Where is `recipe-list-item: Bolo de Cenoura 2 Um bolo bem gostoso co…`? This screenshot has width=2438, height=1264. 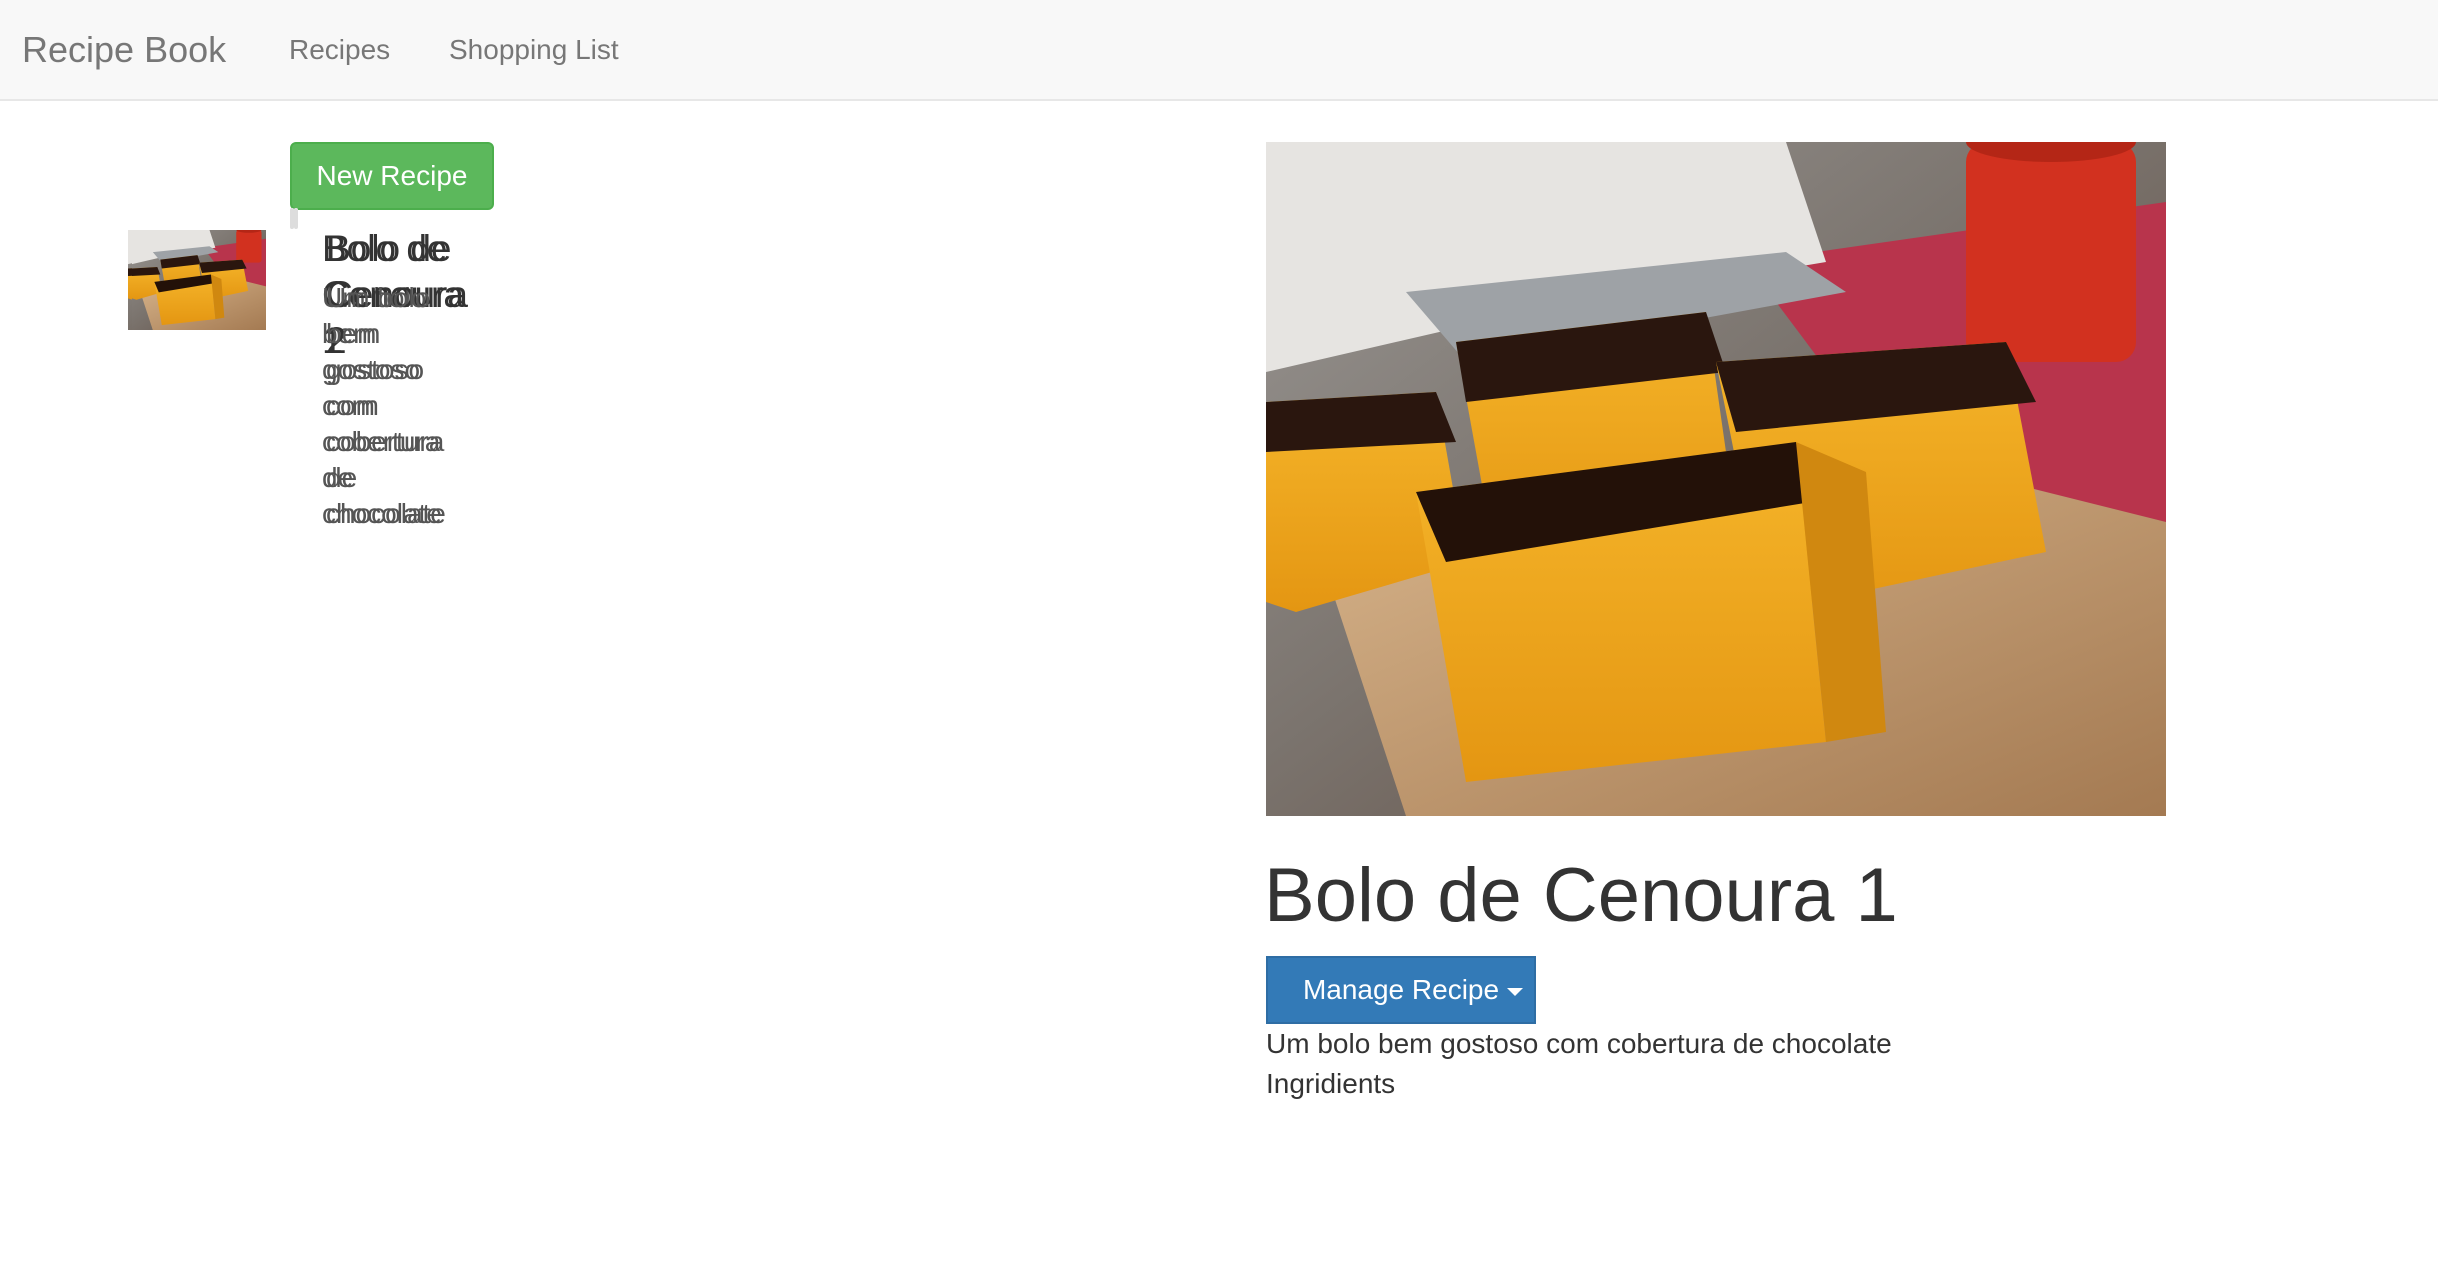 recipe-list-item: Bolo de Cenoura 2 Um bolo bem gostoso co… is located at coordinates (381, 368).